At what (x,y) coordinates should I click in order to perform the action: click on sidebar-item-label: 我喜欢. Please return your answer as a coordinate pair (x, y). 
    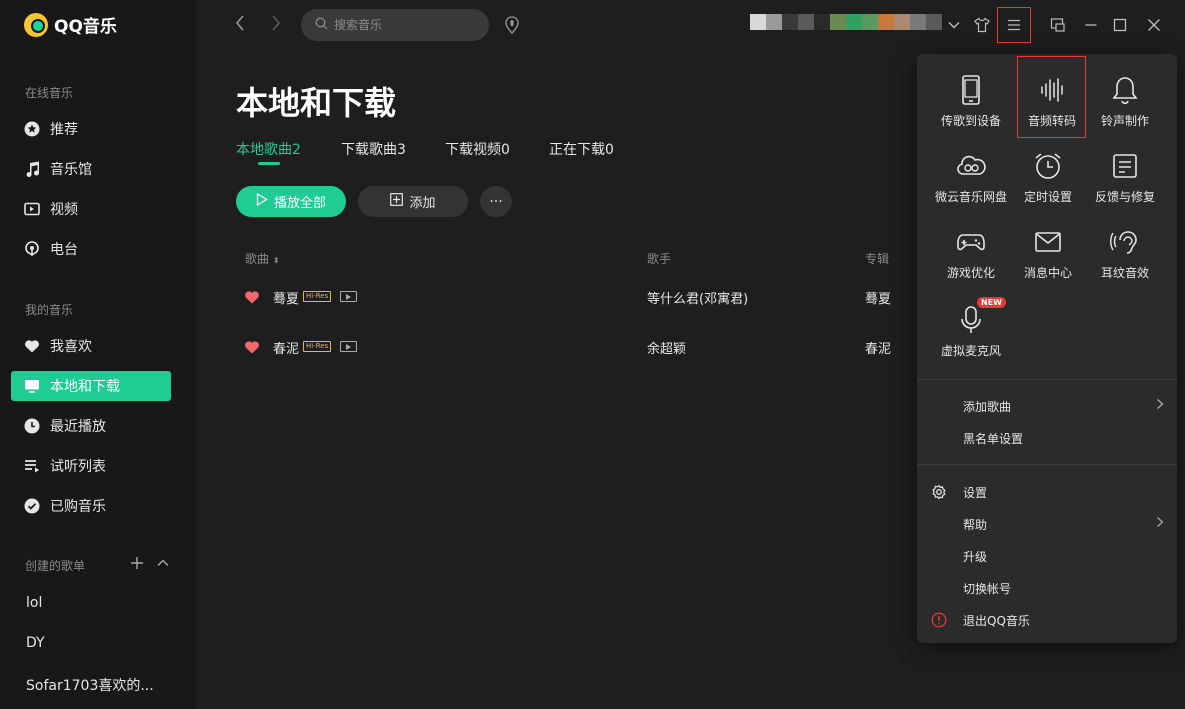
    Looking at the image, I should click on (71, 347).